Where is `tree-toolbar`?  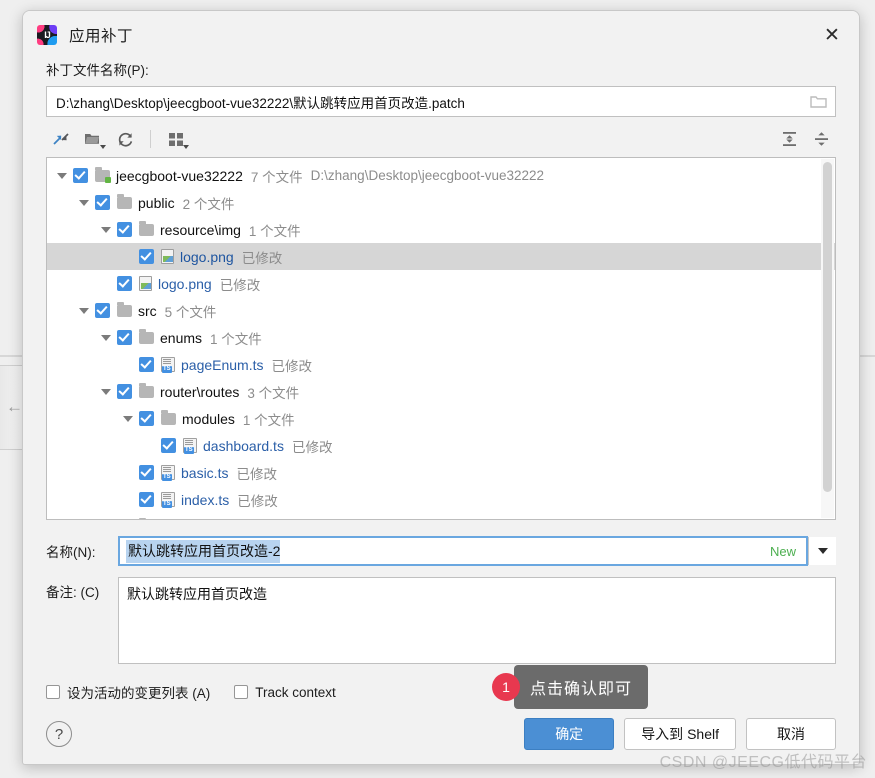
tree-toolbar is located at coordinates (441, 139).